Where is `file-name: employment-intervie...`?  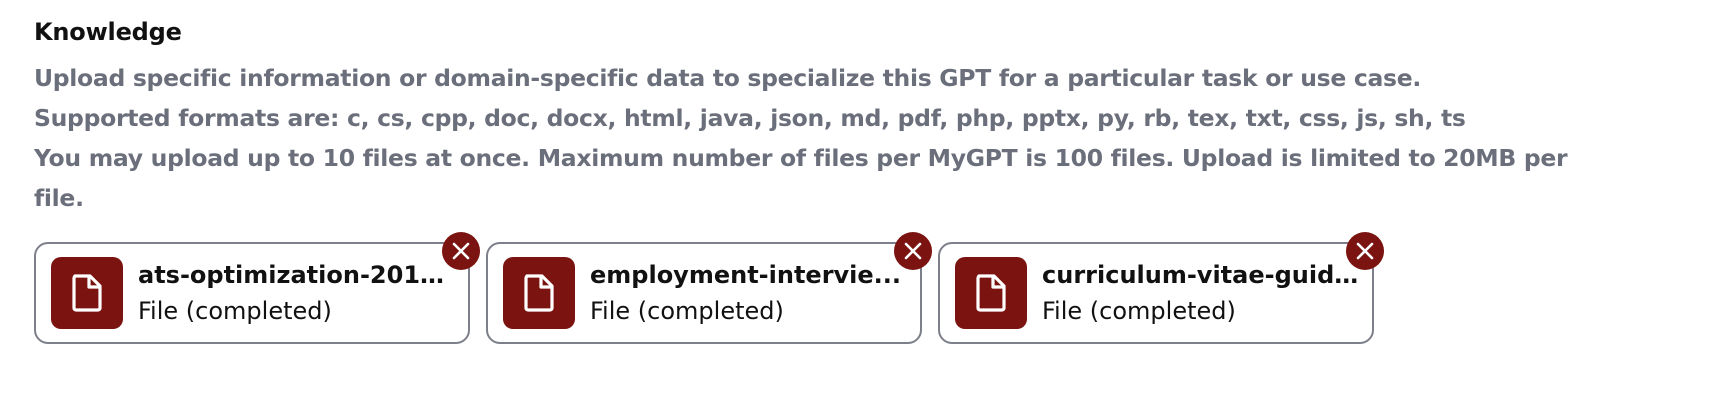
file-name: employment-intervie... is located at coordinates (746, 275).